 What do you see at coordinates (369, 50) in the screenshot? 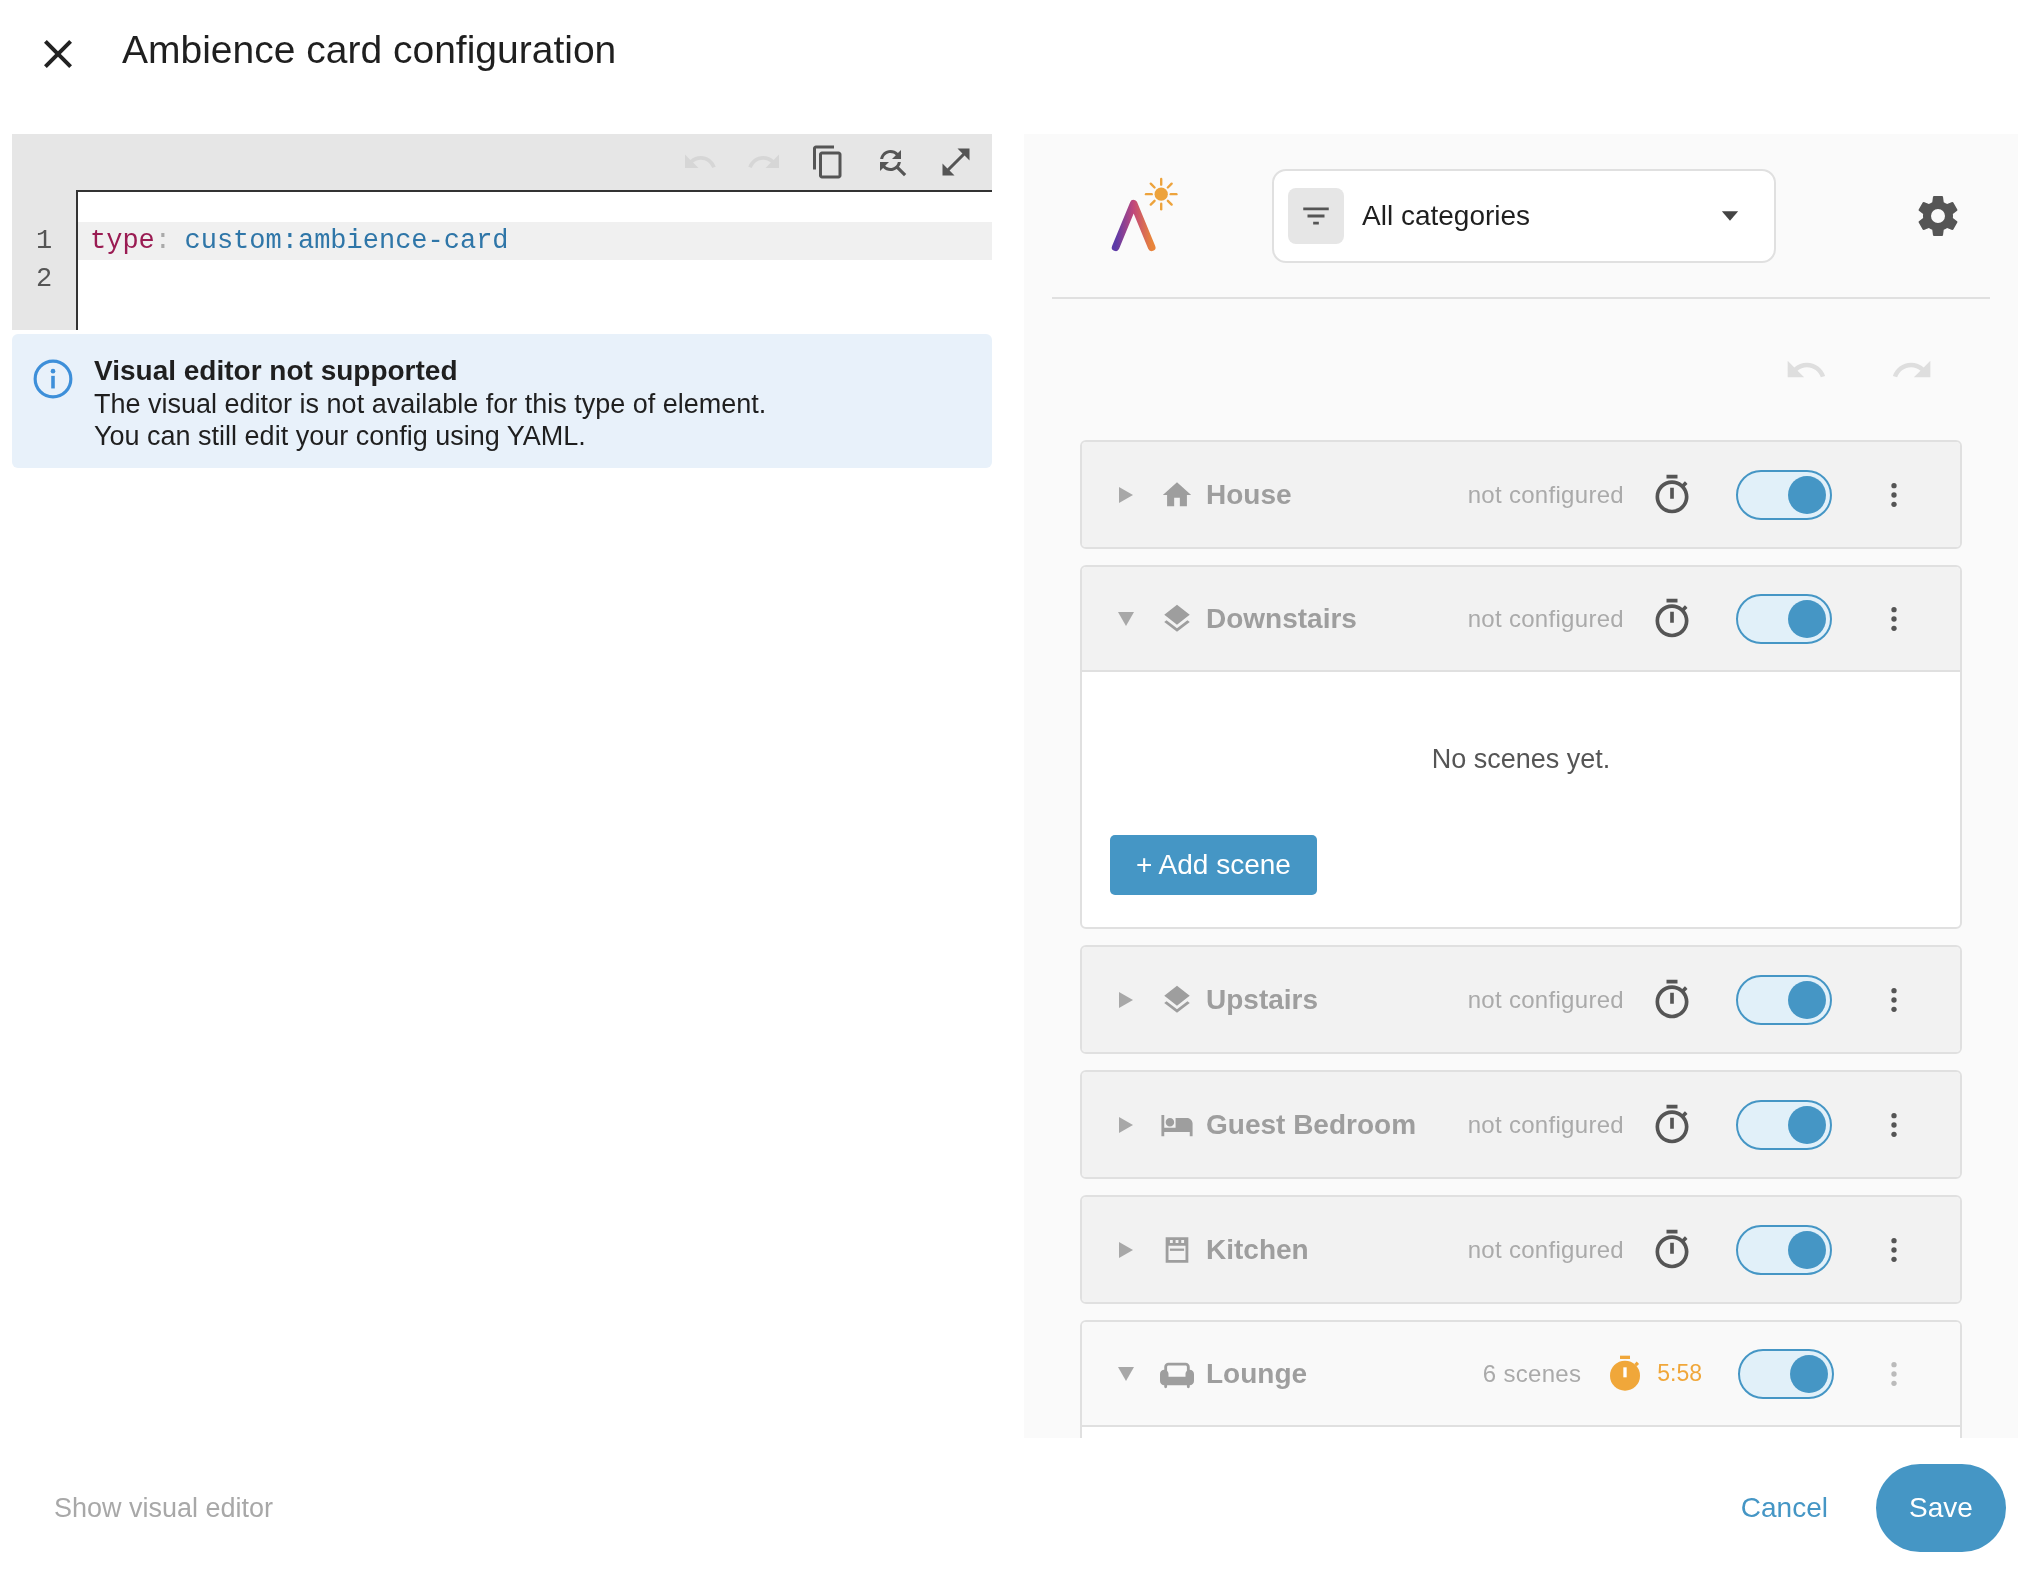
I see `dialog-title: Ambience card configuration` at bounding box center [369, 50].